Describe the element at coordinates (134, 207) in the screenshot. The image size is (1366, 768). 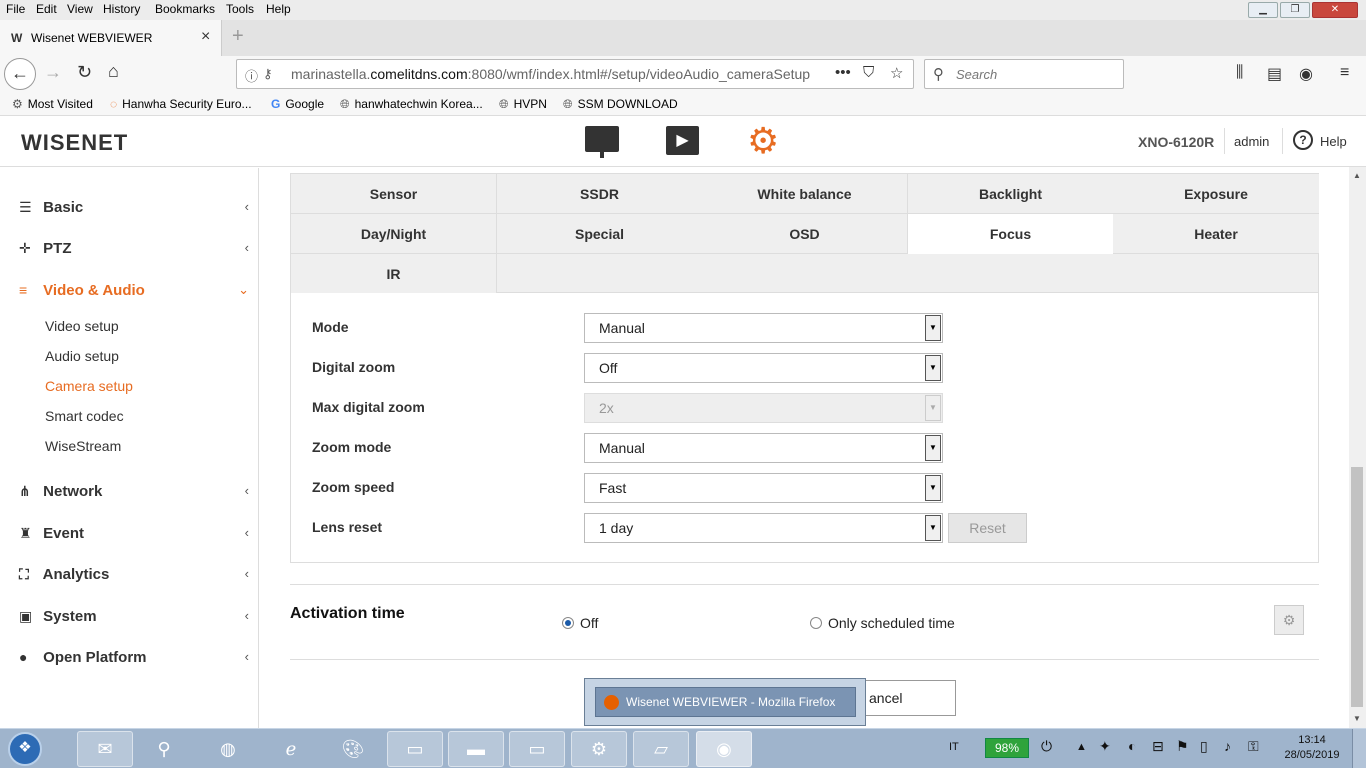
I see `sidebar-item-basic: ☰ Basic ‹` at that location.